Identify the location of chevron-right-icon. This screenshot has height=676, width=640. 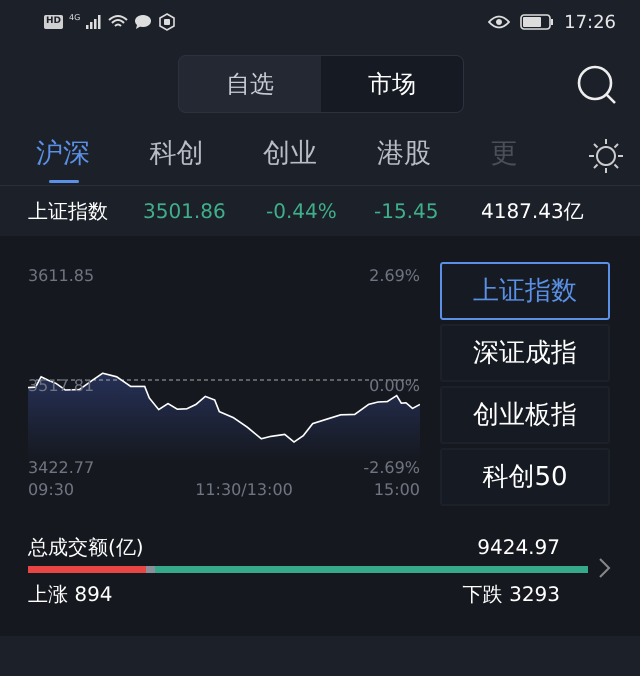
(605, 567).